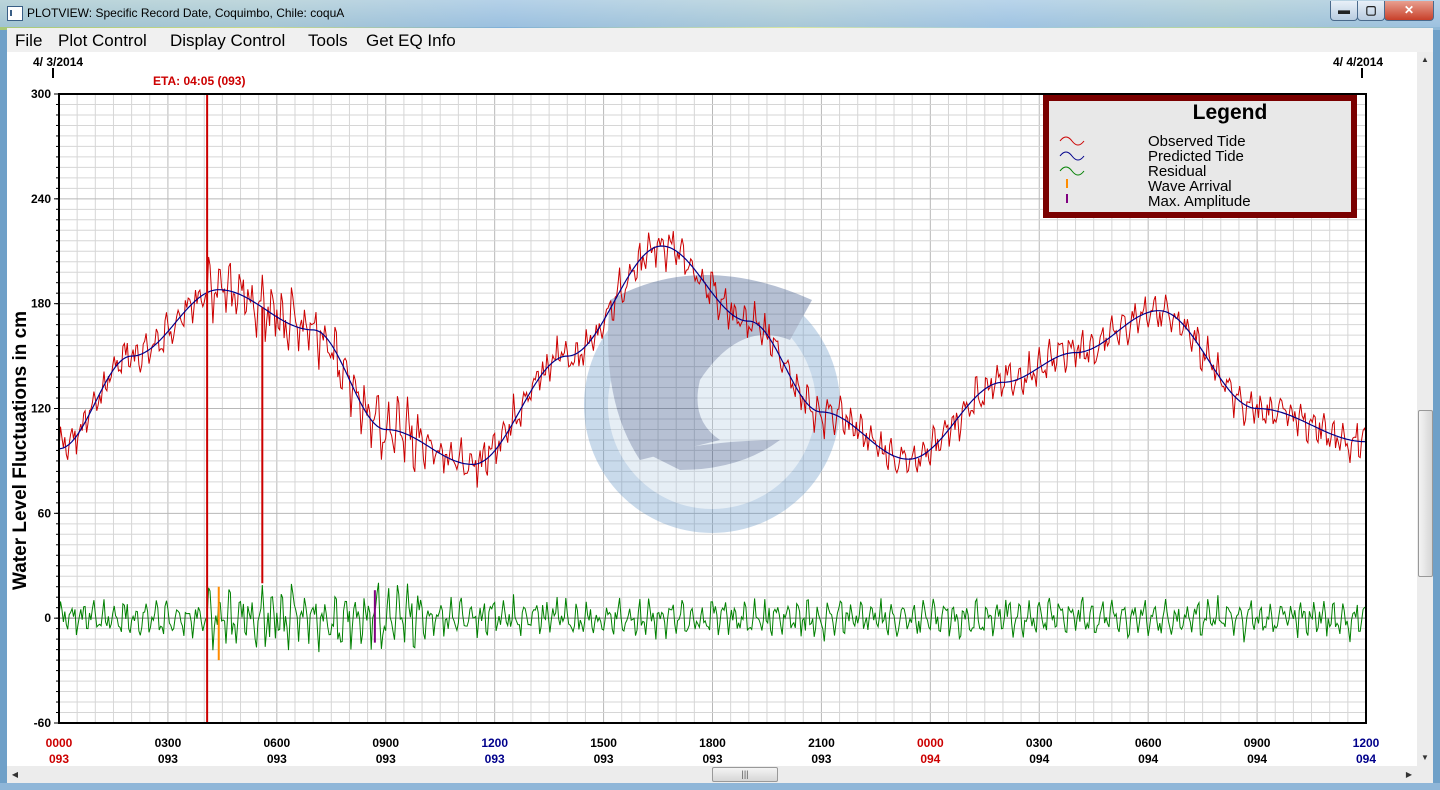 This screenshot has width=1440, height=790. I want to click on scroll-down-arrow-icon: ▼, so click(1425, 758).